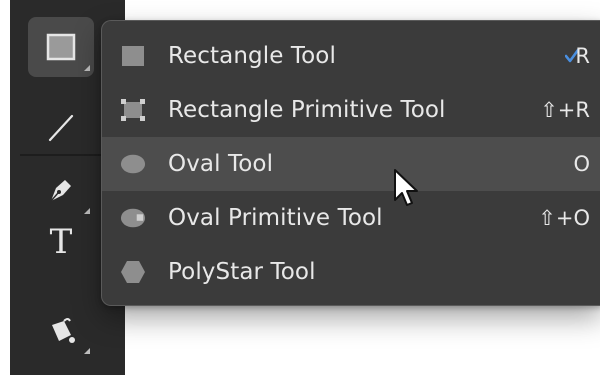 This screenshot has height=375, width=600. Describe the element at coordinates (406, 187) in the screenshot. I see `mouse-pointer-icon` at that location.